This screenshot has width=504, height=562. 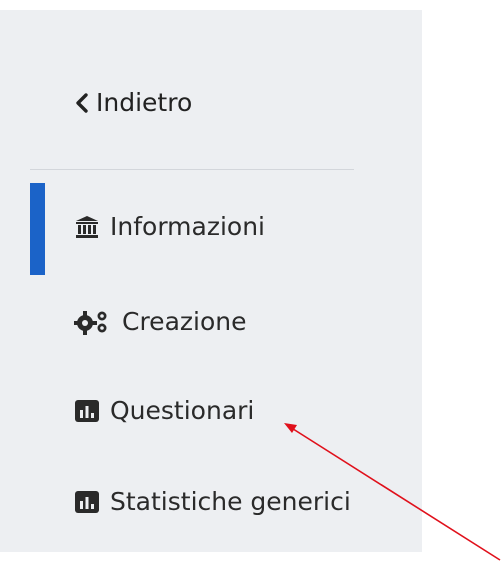 I want to click on sidebar-item-label: Creazione, so click(x=184, y=321).